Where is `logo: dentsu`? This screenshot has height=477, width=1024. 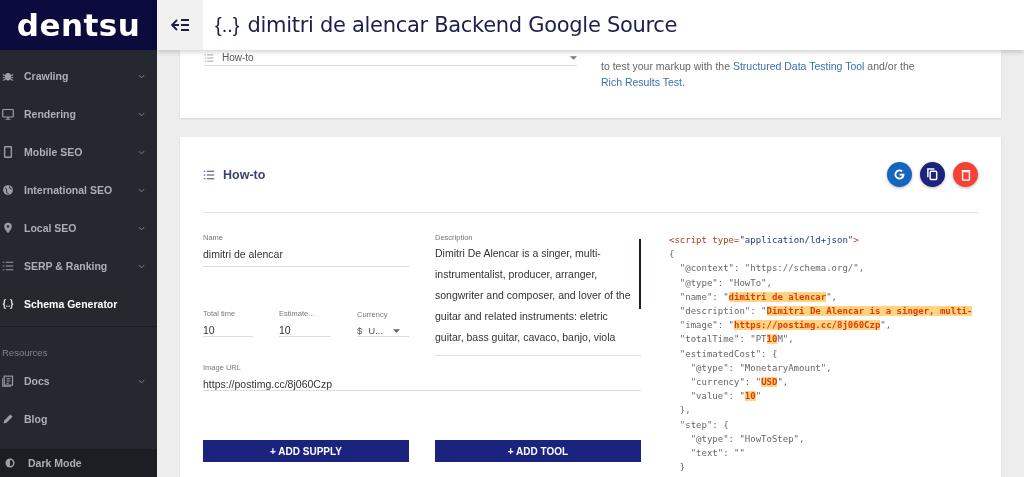
logo: dentsu is located at coordinates (78, 25).